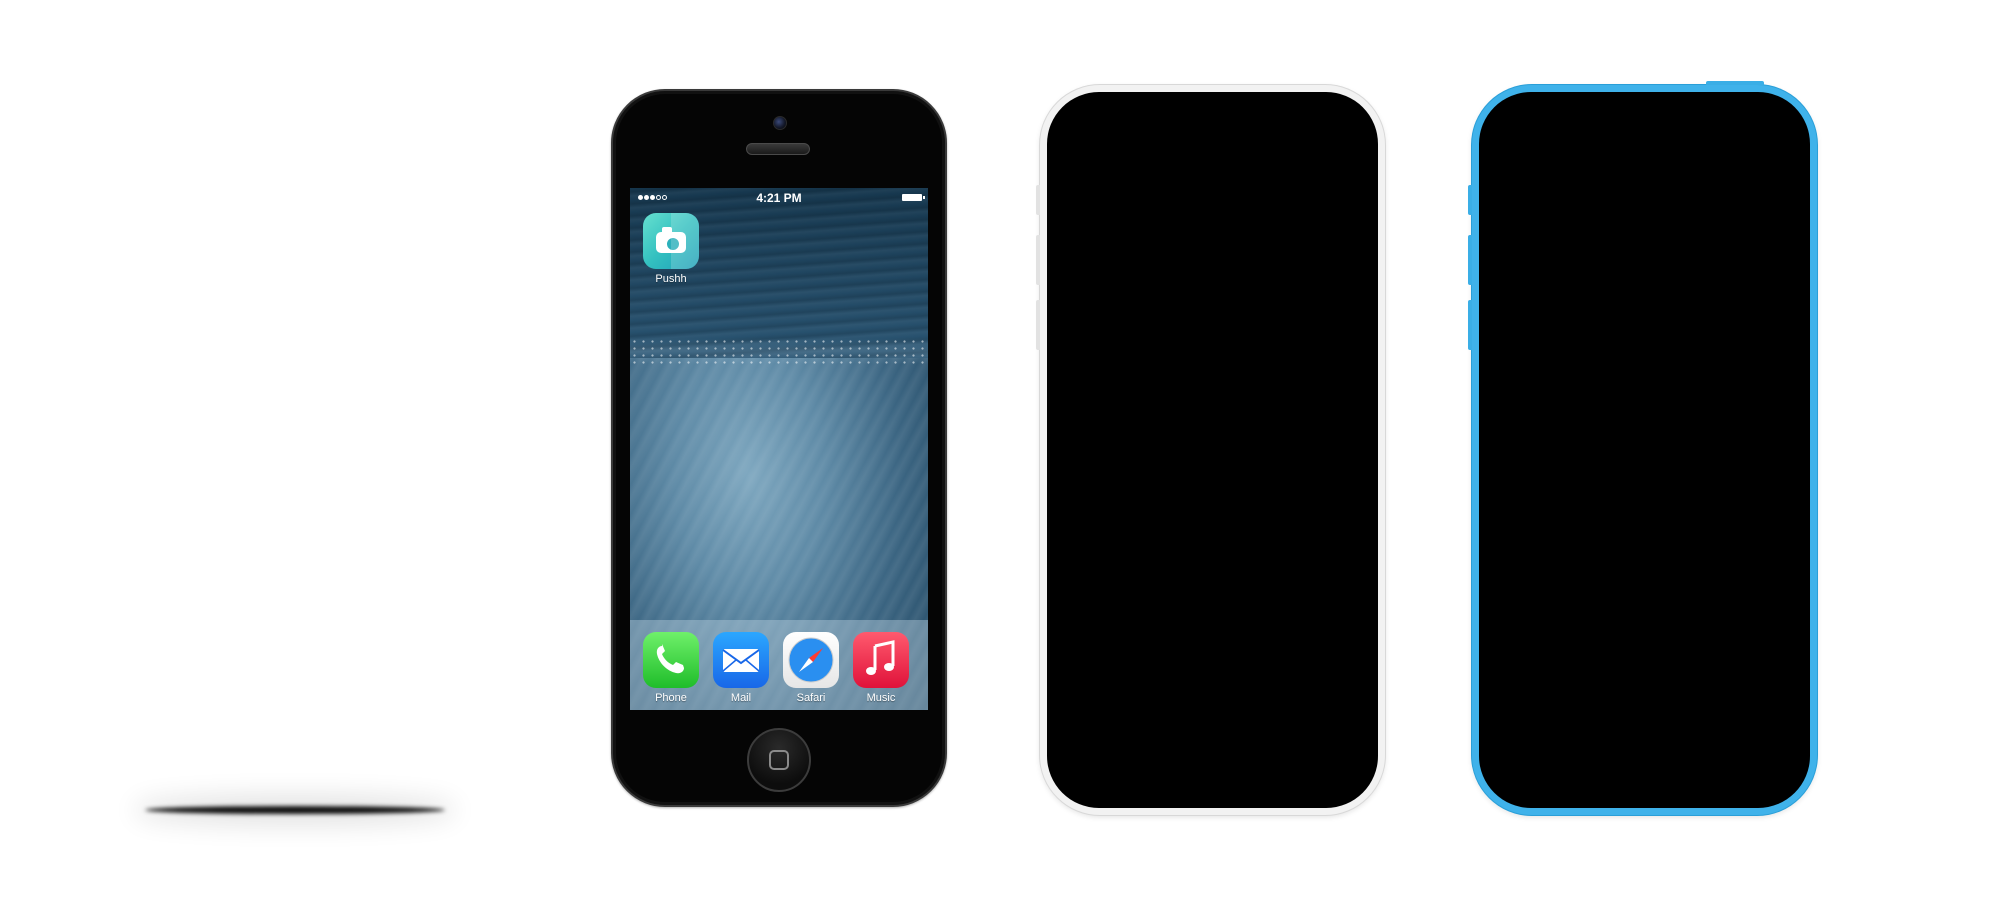  I want to click on dock-app-label: Music, so click(881, 698).